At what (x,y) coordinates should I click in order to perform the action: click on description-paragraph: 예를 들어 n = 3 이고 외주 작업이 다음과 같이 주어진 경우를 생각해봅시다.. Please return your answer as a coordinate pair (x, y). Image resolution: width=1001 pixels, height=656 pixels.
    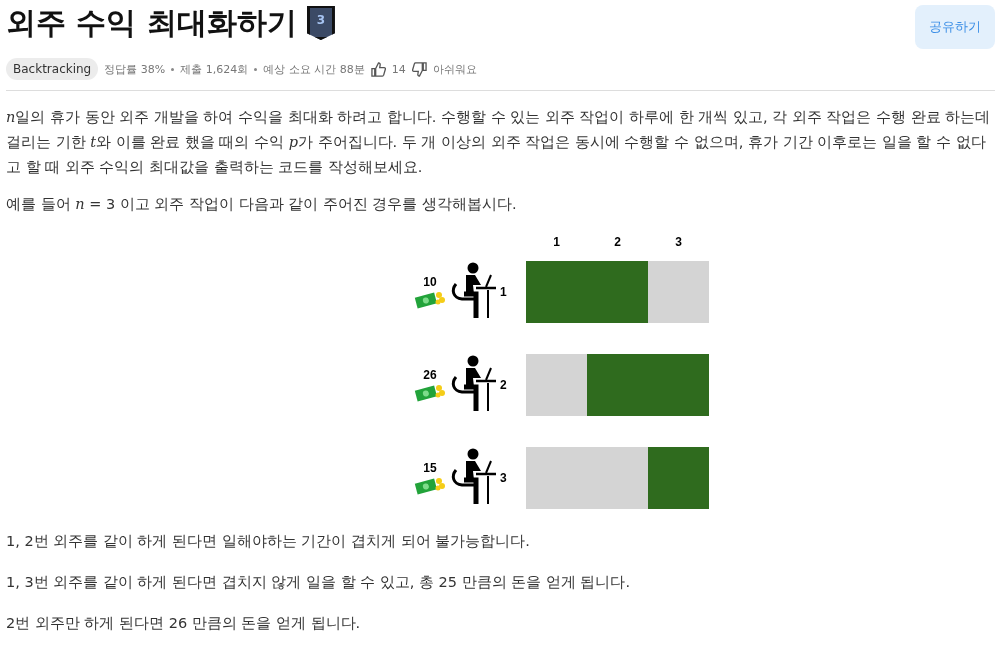
    Looking at the image, I should click on (262, 204).